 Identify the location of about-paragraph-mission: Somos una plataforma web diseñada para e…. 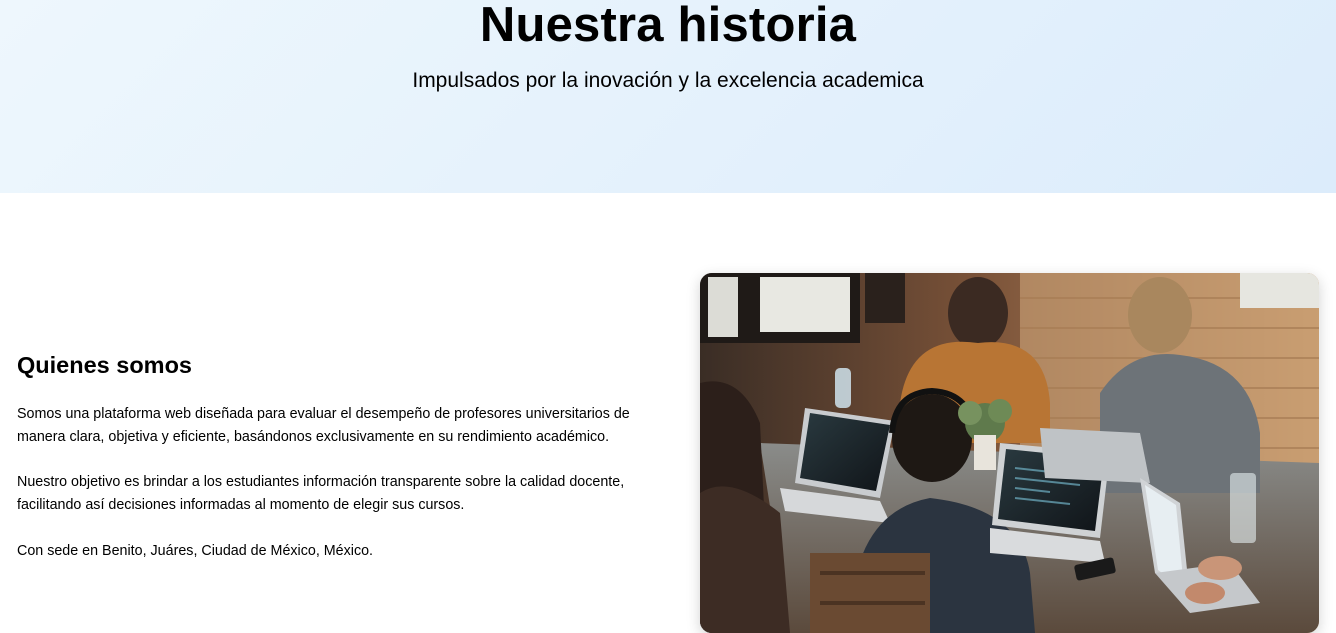
(323, 425).